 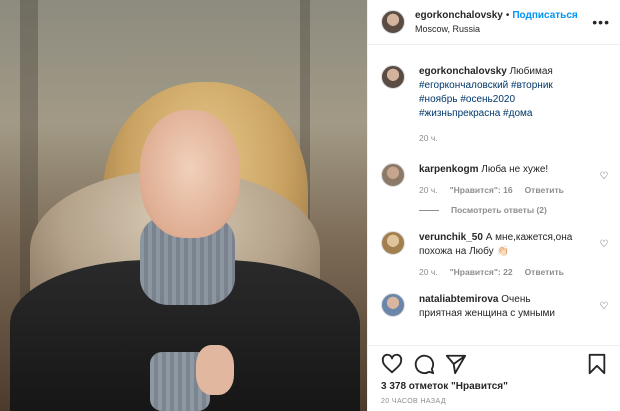 What do you see at coordinates (475, 113) in the screenshot?
I see `caption-hashtags: #жизньпрекрасна #дома` at bounding box center [475, 113].